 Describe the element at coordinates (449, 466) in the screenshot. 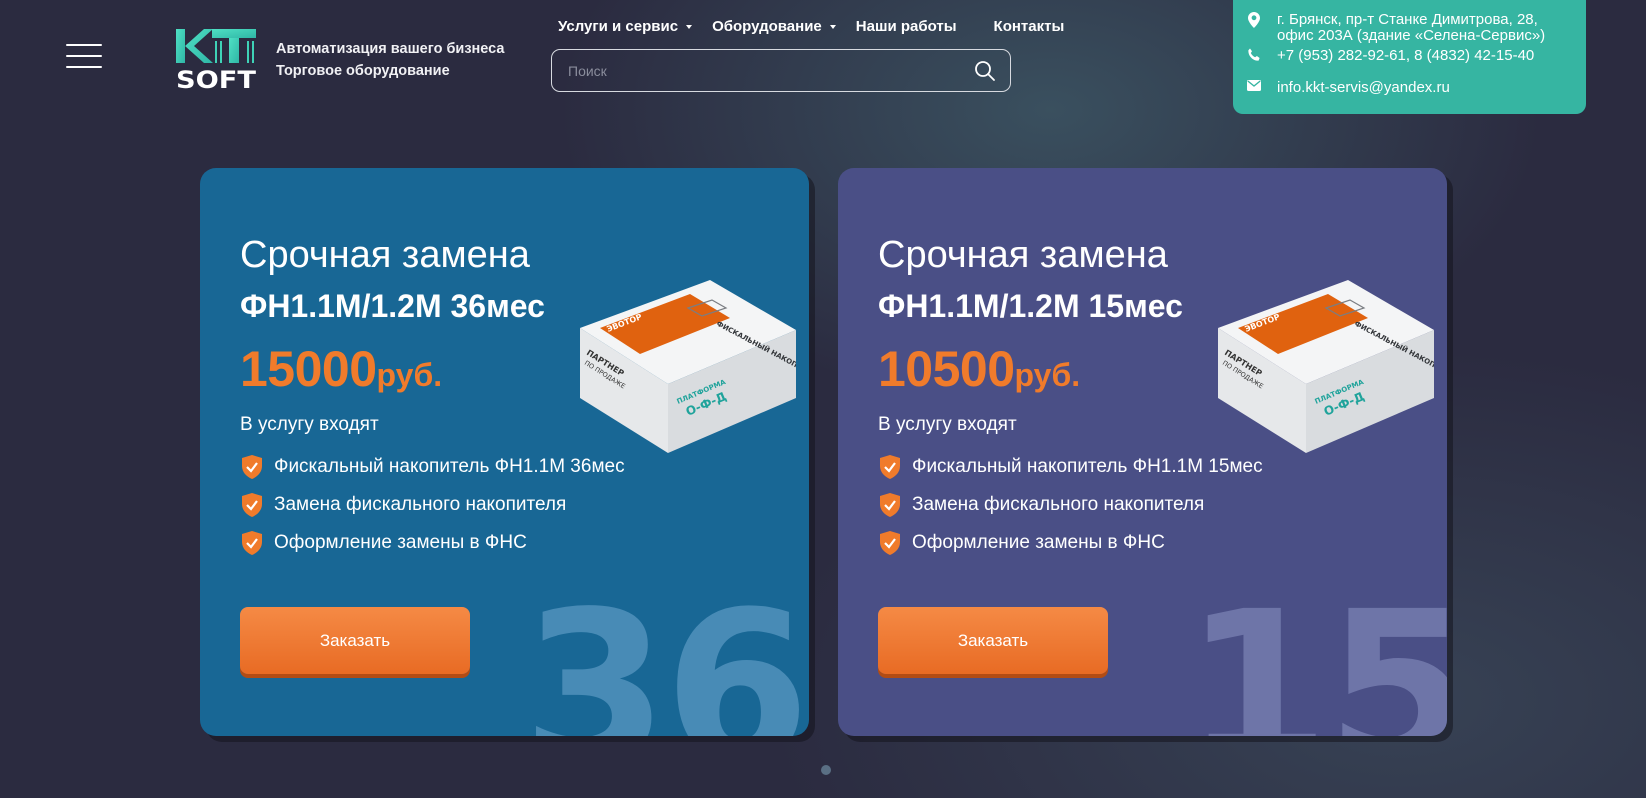

I see `list-item-text: Фискальный накопитель ФН1.1М 36мес` at that location.